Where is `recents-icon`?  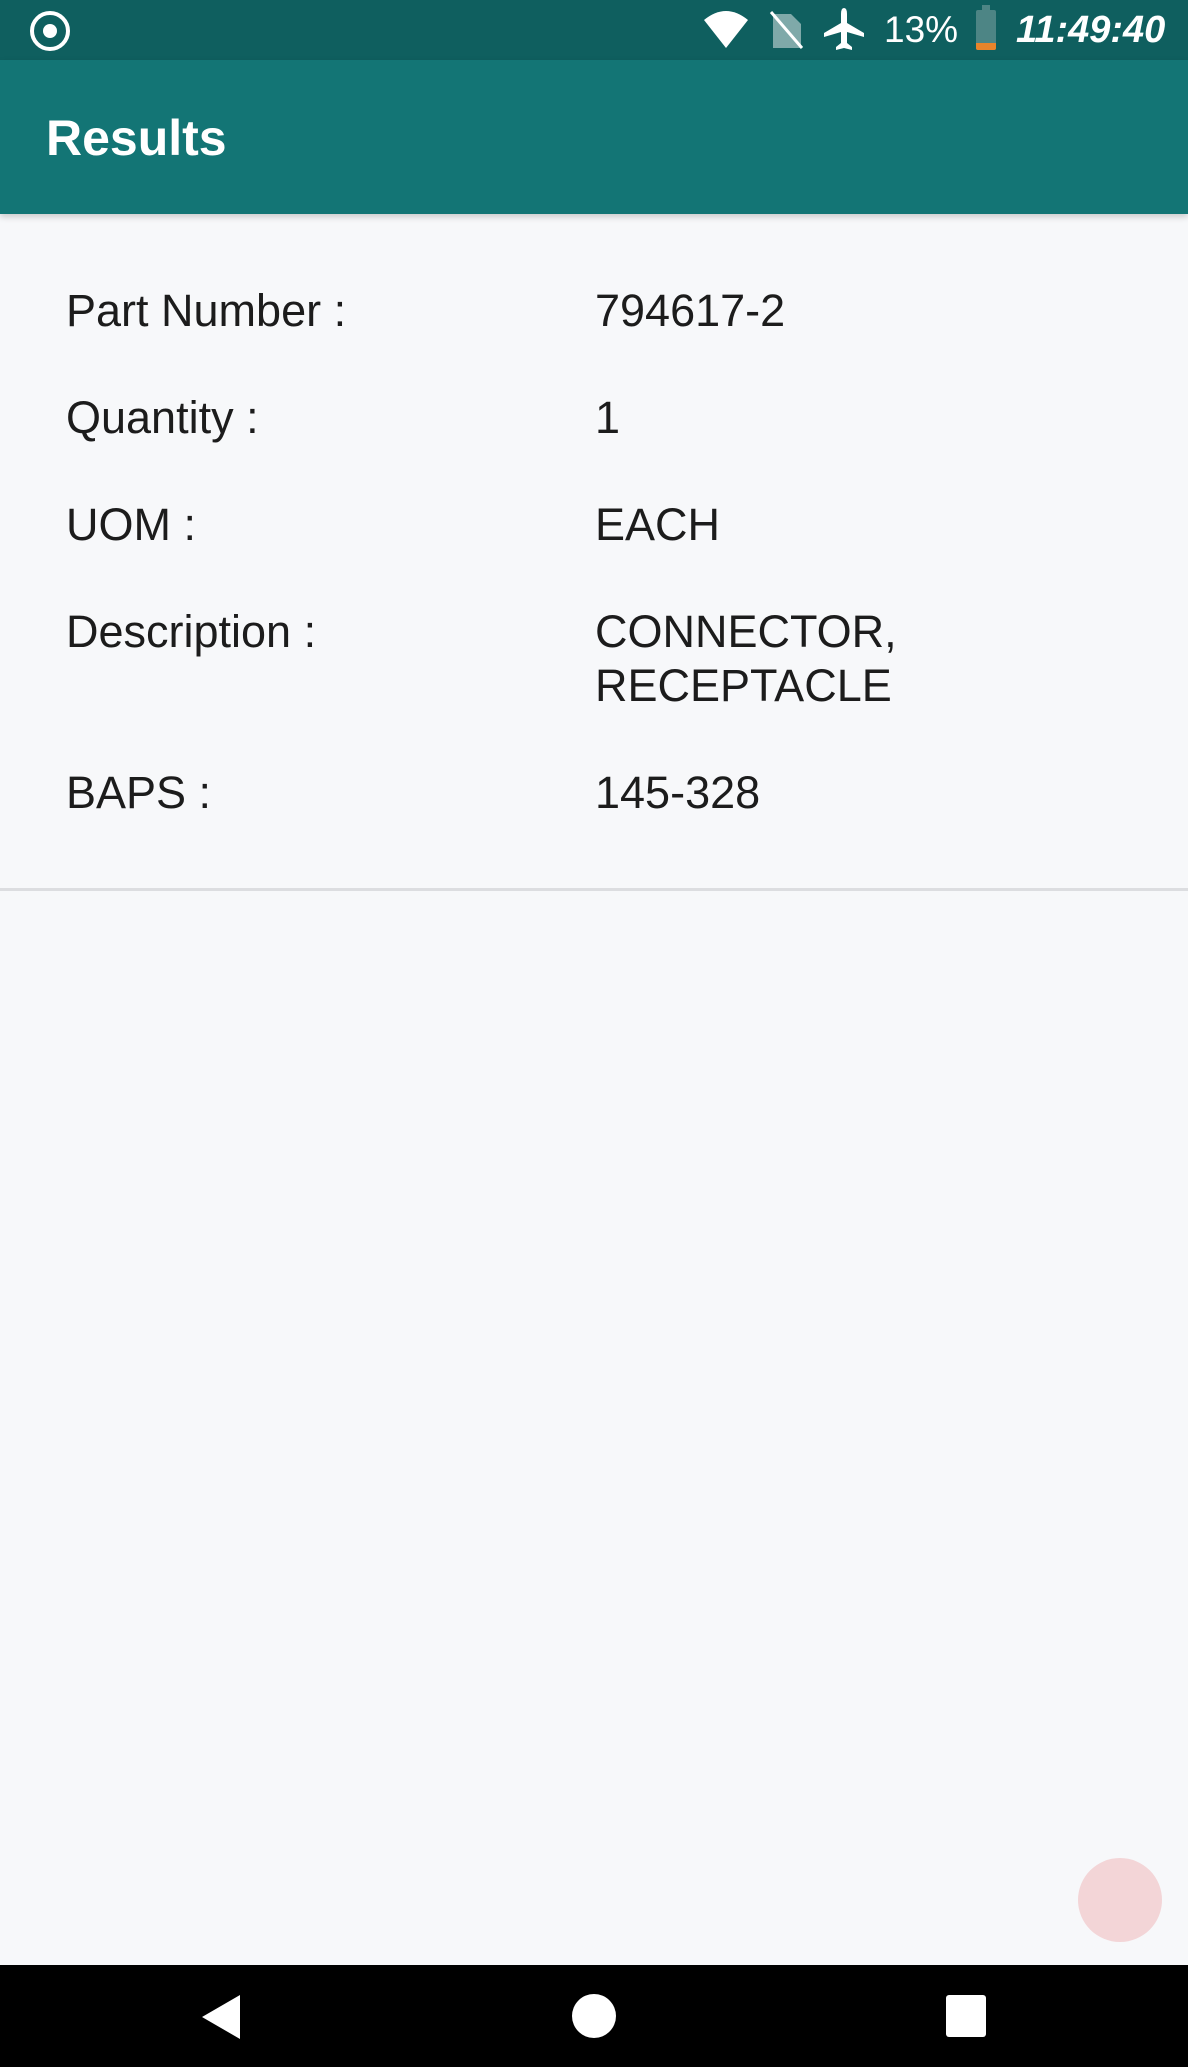 recents-icon is located at coordinates (966, 2016).